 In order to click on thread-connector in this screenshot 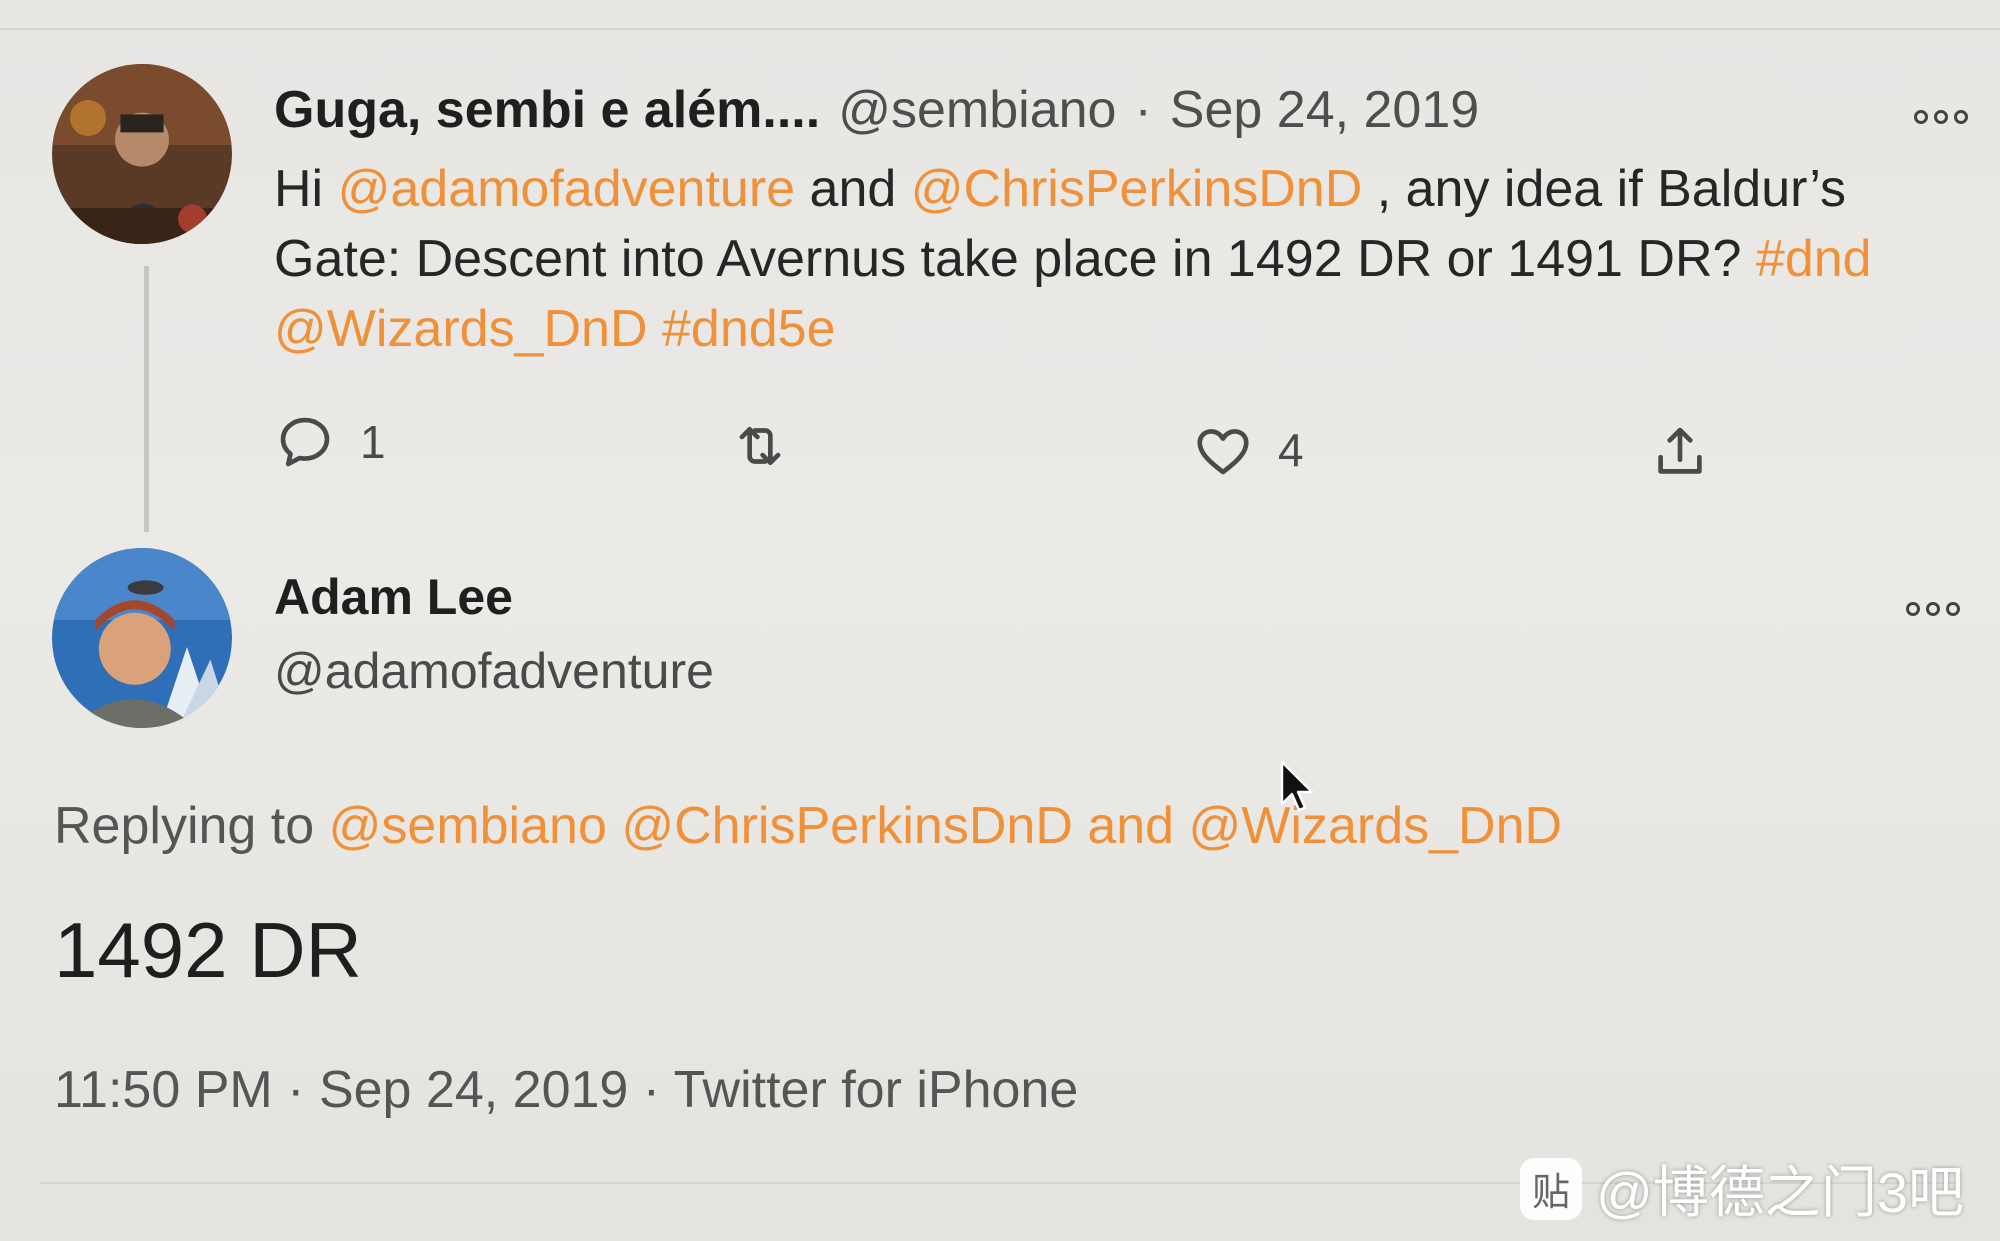, I will do `click(146, 399)`.